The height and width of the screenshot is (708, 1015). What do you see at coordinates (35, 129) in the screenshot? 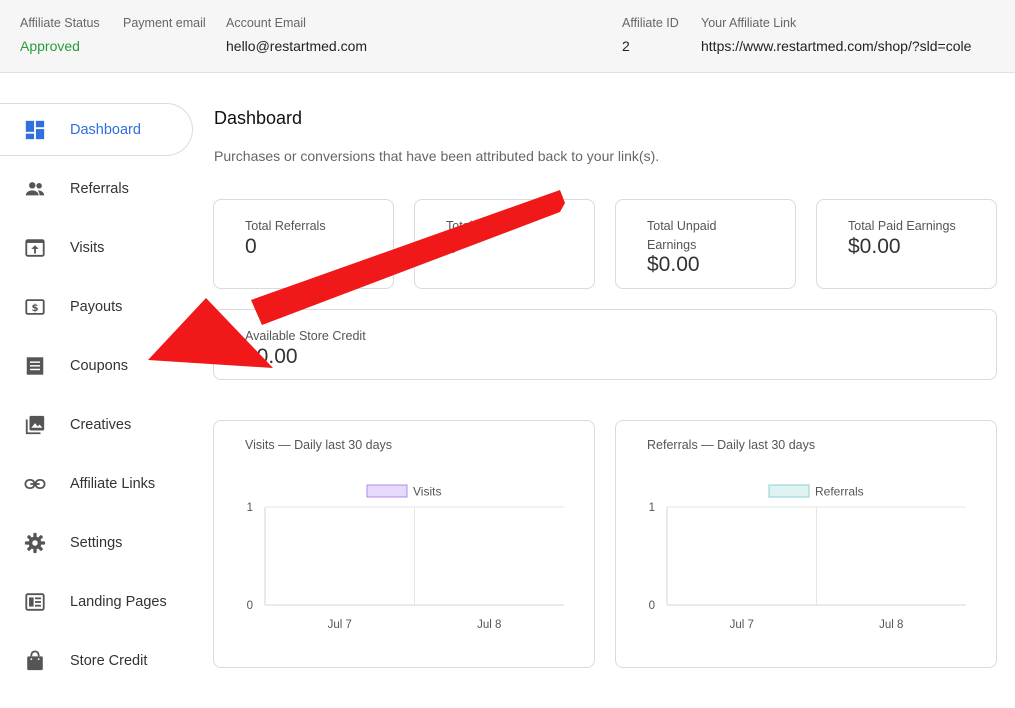
I see `dashboard-icon` at bounding box center [35, 129].